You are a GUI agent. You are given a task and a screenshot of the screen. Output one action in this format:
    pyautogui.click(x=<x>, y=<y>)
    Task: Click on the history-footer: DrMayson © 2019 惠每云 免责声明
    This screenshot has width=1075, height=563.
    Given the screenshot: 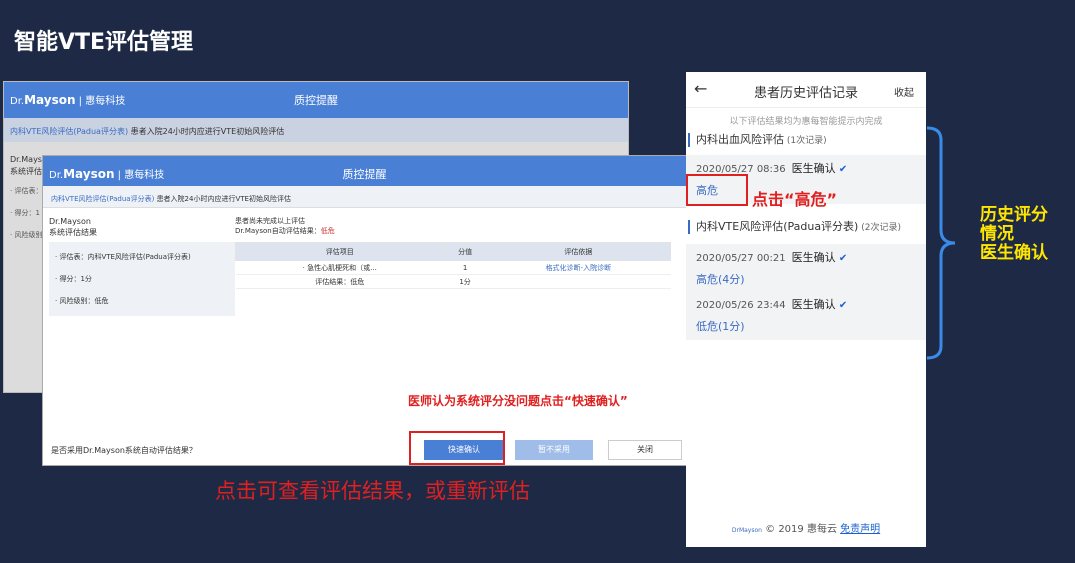 What is the action you would take?
    pyautogui.click(x=806, y=529)
    